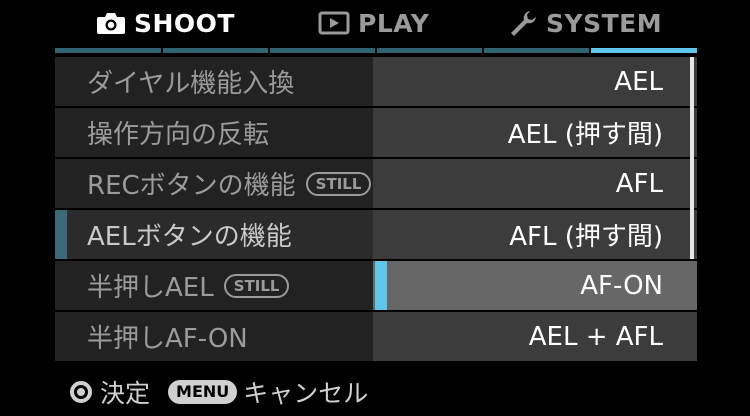 This screenshot has height=416, width=750. I want to click on key-guide: 決定 MENU キャンセル, so click(219, 392).